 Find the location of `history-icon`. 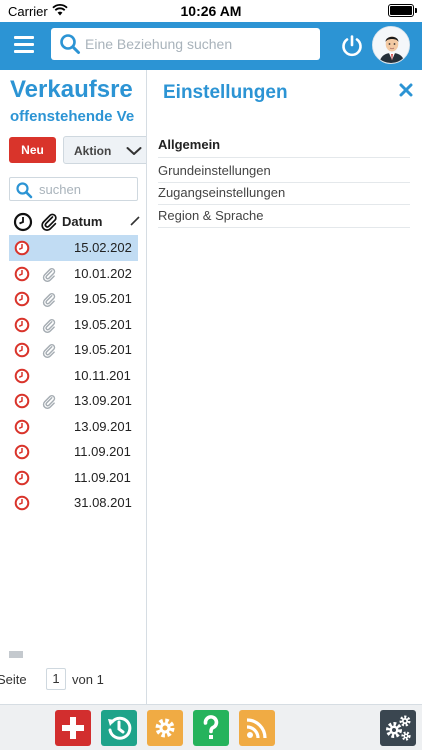

history-icon is located at coordinates (119, 728).